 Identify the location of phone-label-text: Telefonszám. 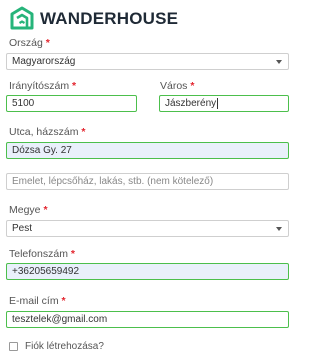
(38, 254).